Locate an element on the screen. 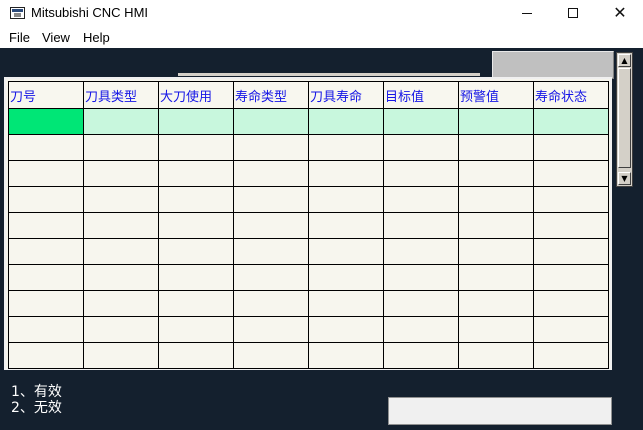 Image resolution: width=643 pixels, height=430 pixels. menu-file: File is located at coordinates (19, 37).